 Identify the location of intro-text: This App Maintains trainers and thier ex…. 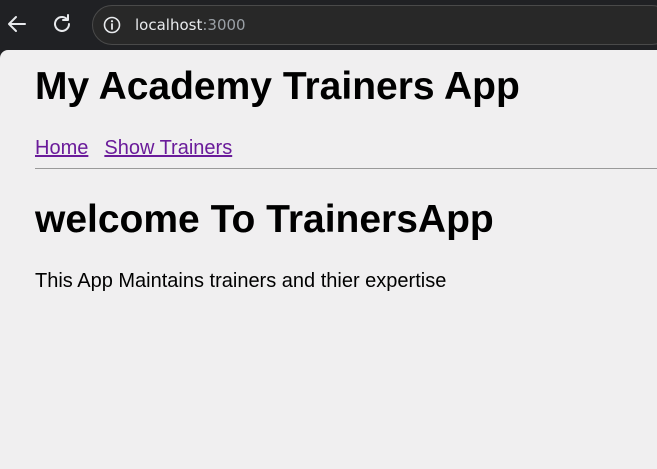
(241, 281).